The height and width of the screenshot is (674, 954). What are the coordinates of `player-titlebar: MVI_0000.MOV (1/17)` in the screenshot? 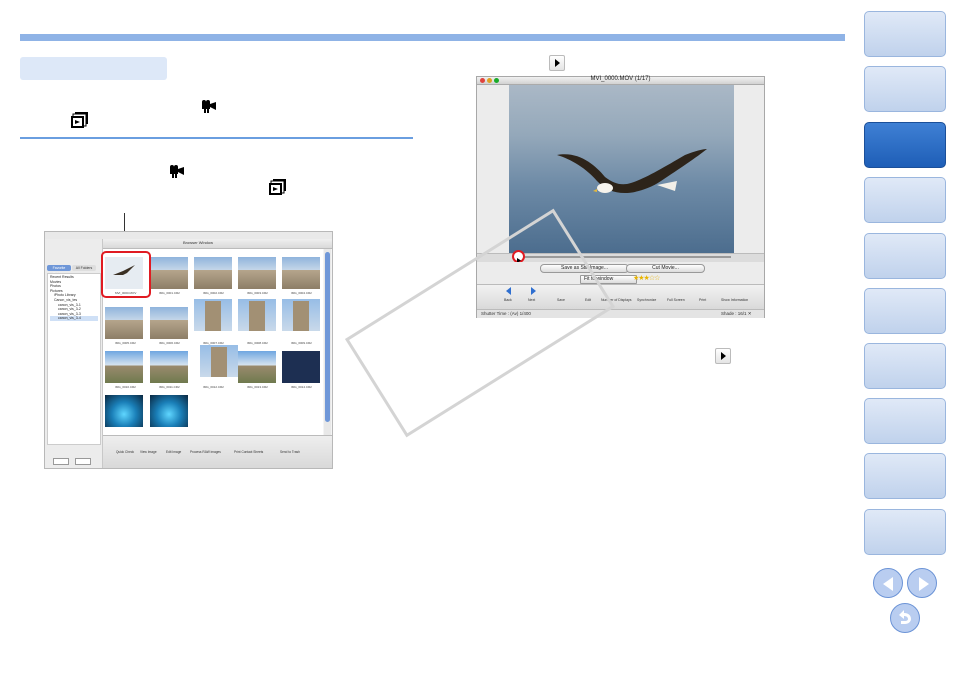 It's located at (620, 80).